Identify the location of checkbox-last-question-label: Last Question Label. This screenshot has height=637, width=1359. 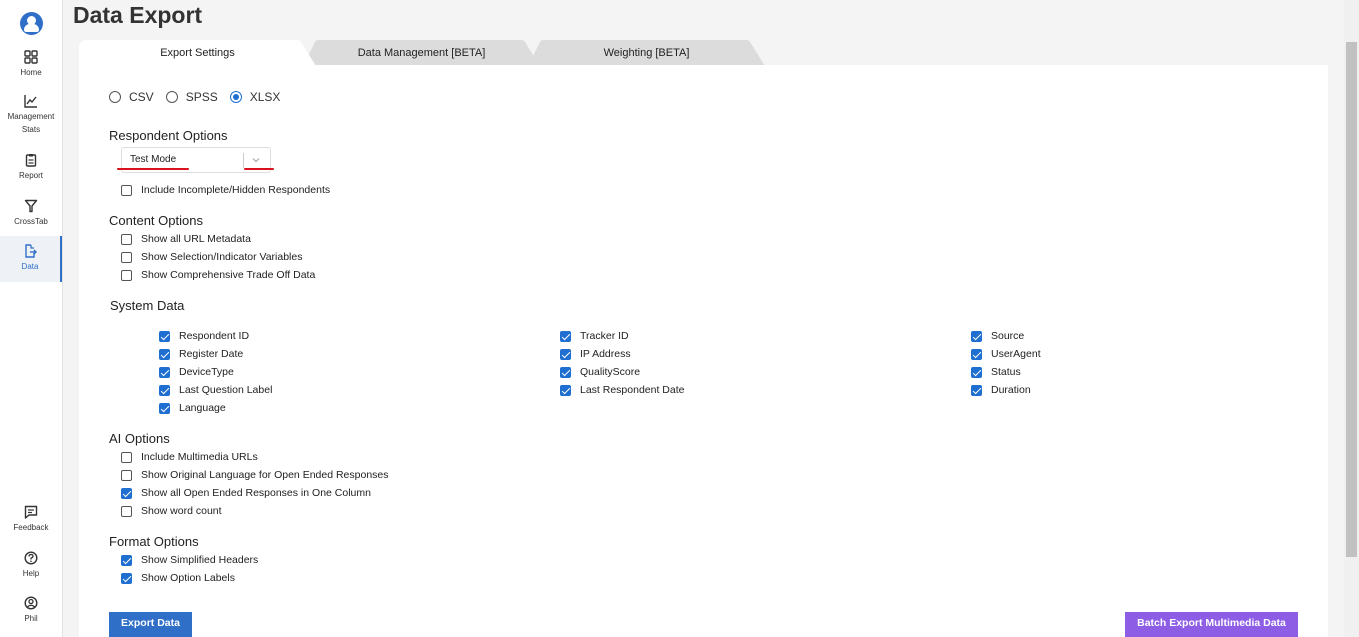
(215, 390).